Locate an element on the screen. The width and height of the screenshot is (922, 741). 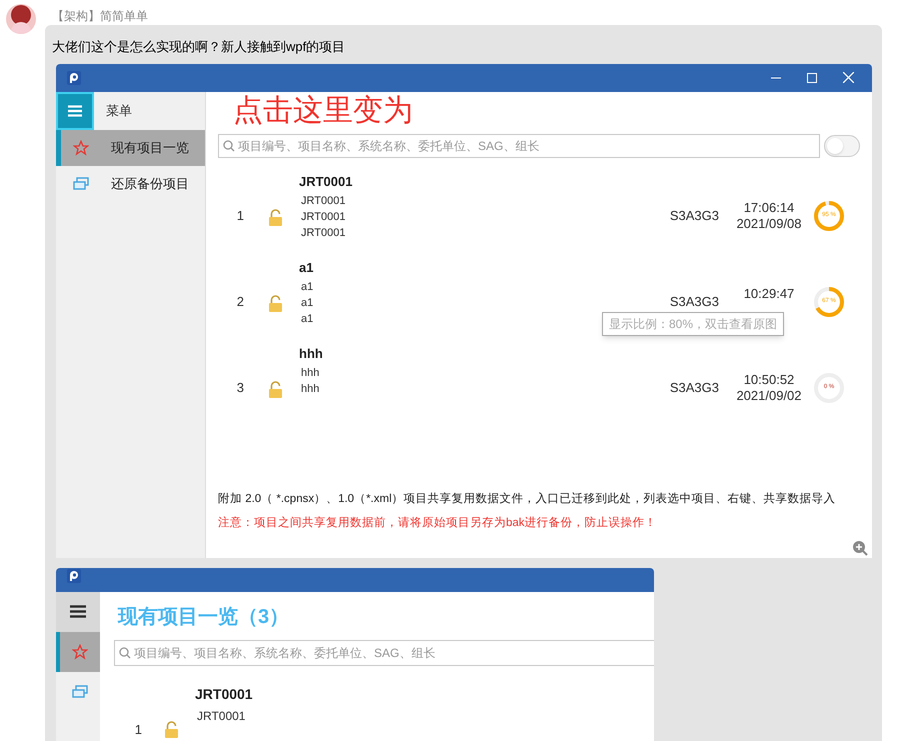
maximize-icon is located at coordinates (812, 77).